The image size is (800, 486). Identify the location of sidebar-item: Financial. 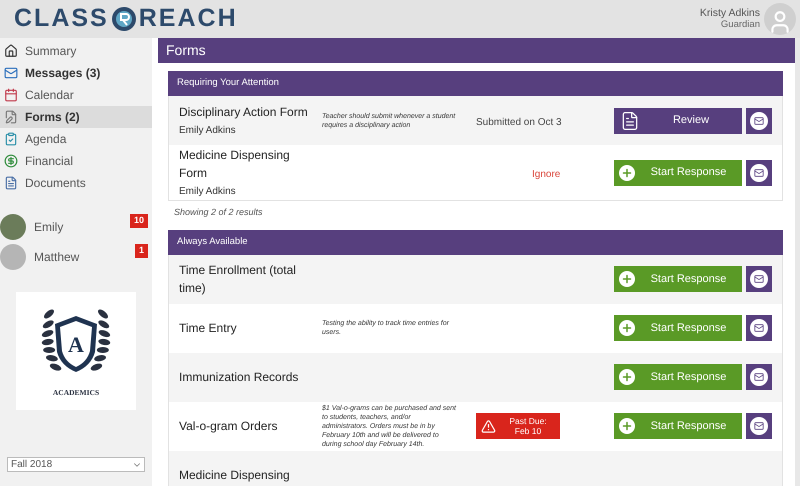
(76, 161).